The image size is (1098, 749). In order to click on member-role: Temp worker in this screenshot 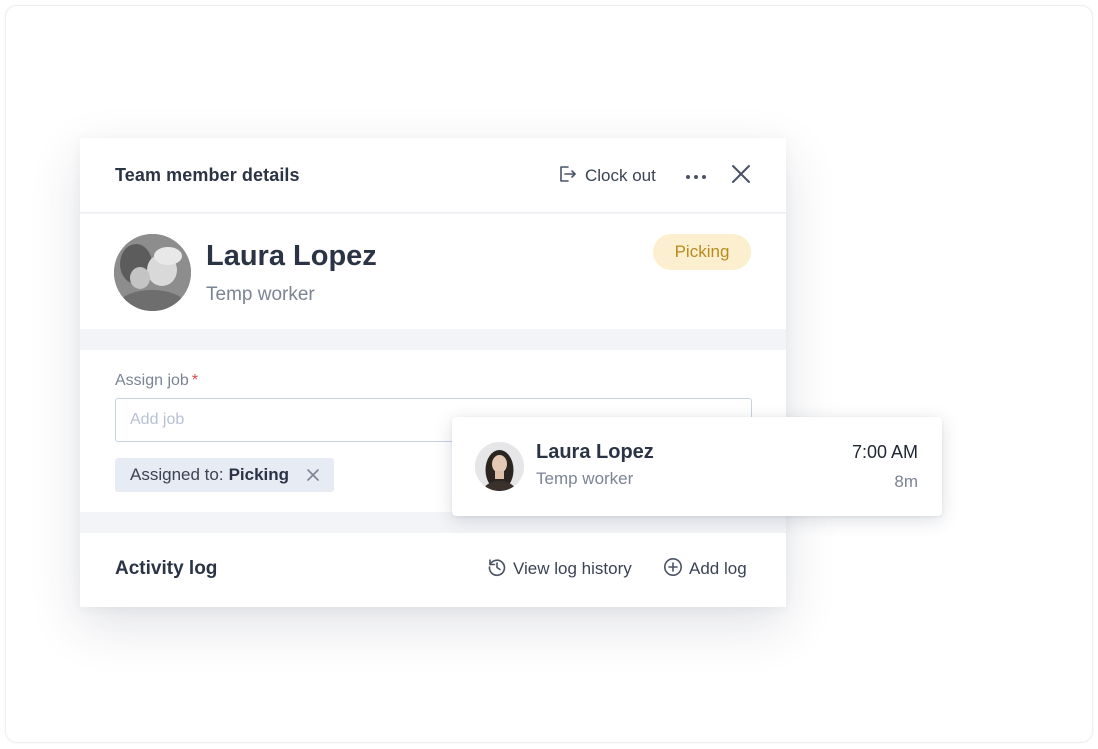, I will do `click(260, 294)`.